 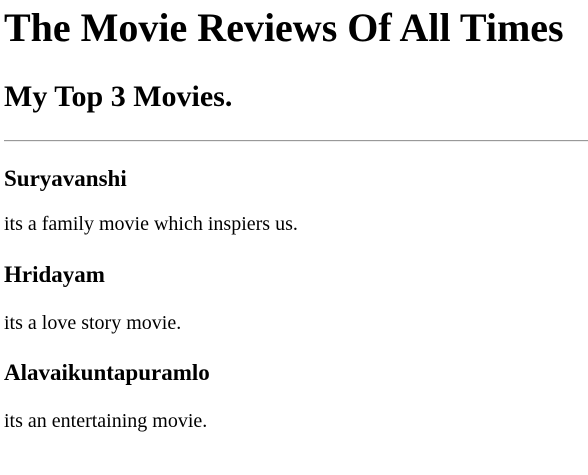 I want to click on movie-review: its a love story movie., so click(x=93, y=323).